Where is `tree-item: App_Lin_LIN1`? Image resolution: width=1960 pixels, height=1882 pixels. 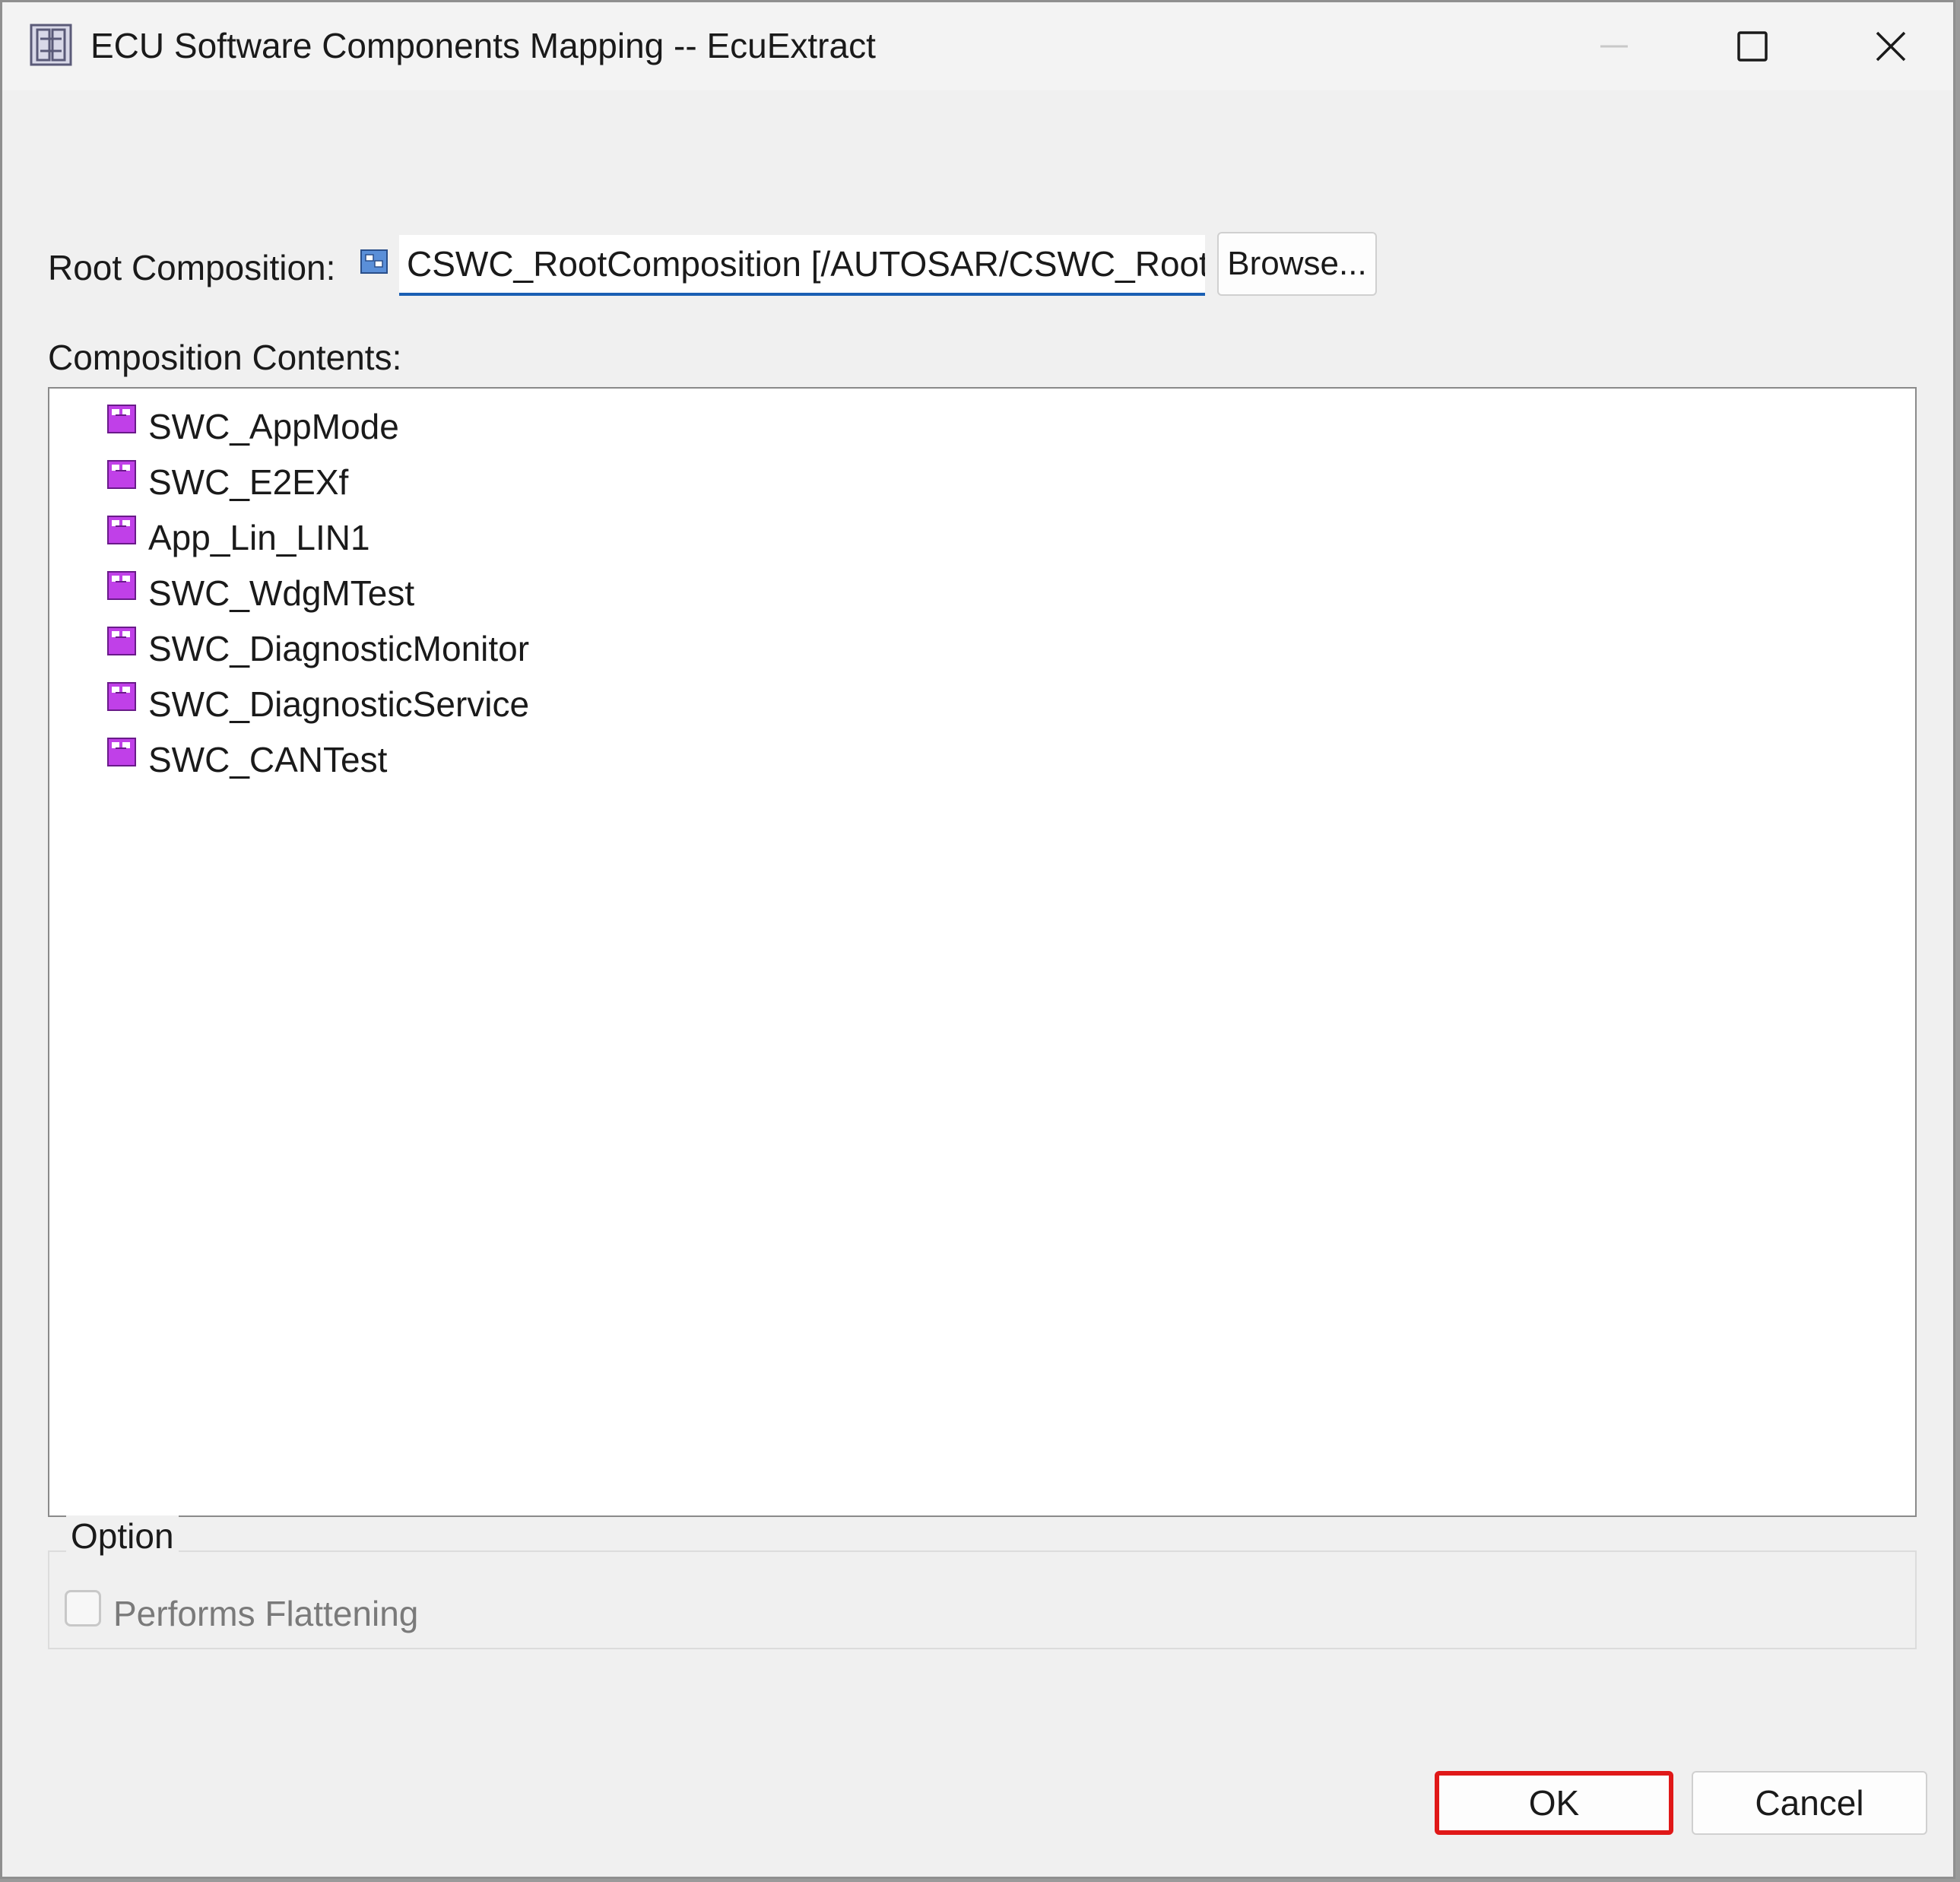 tree-item: App_Lin_LIN1 is located at coordinates (238, 537).